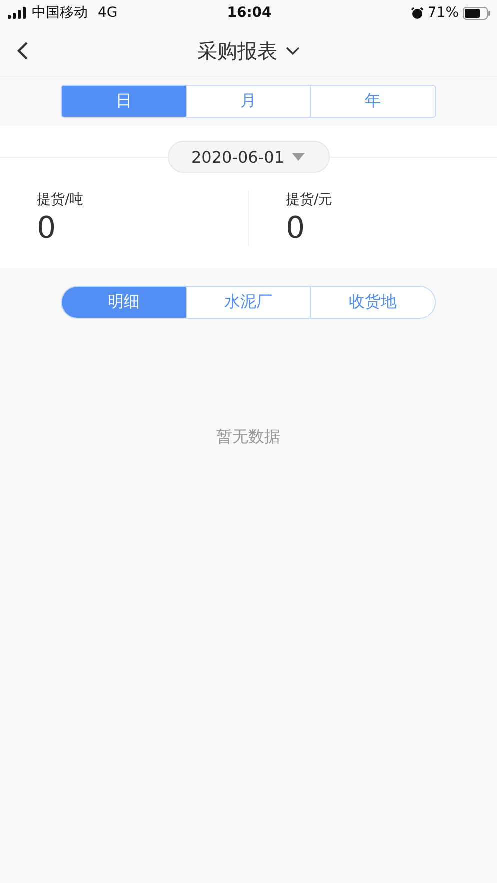  What do you see at coordinates (60, 13) in the screenshot?
I see `carrier-name: 中国移动` at bounding box center [60, 13].